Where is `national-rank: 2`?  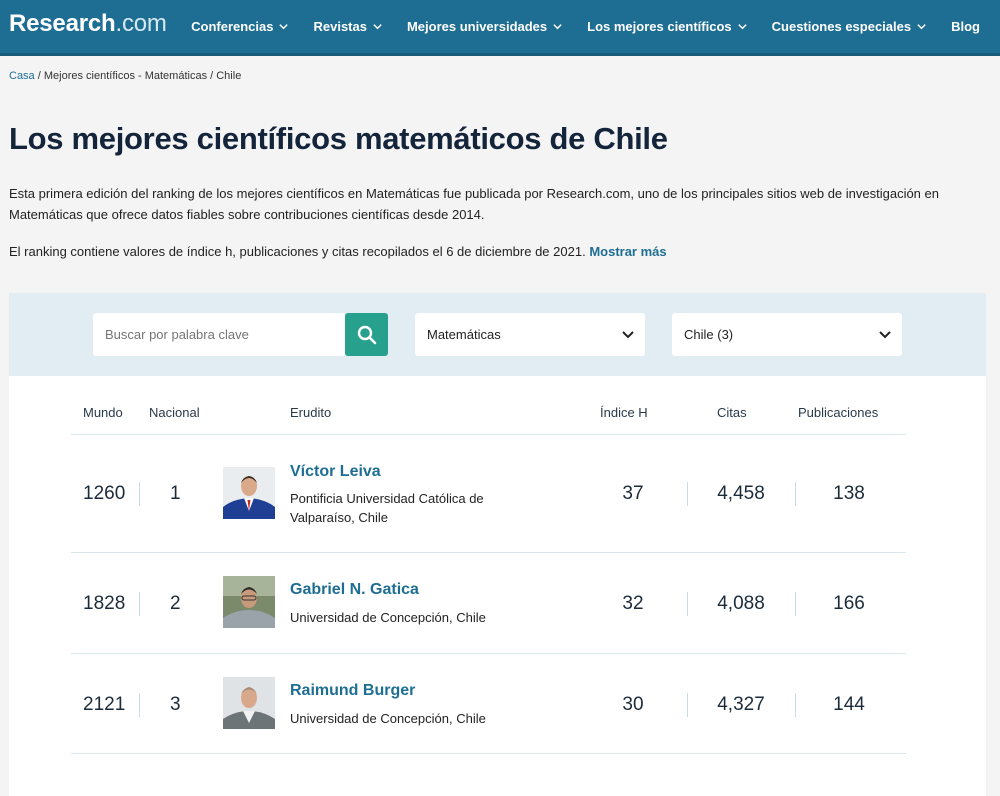
national-rank: 2 is located at coordinates (175, 603).